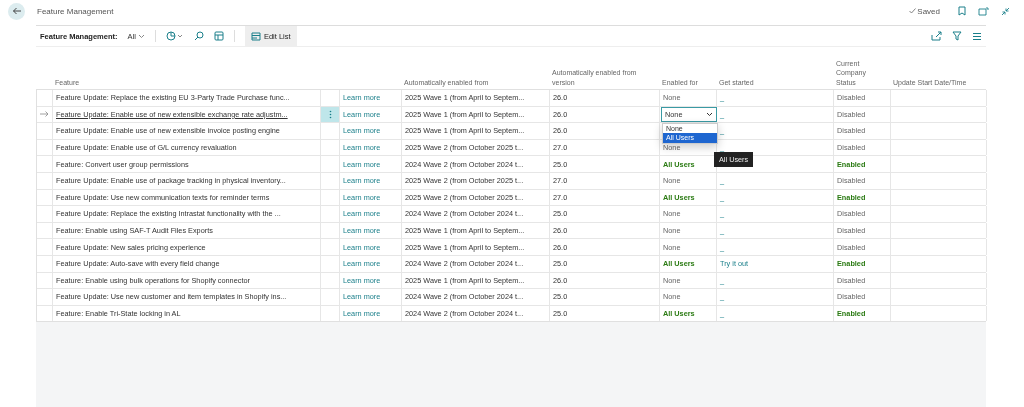 The image size is (1024, 407). I want to click on grid-icon, so click(218, 36).